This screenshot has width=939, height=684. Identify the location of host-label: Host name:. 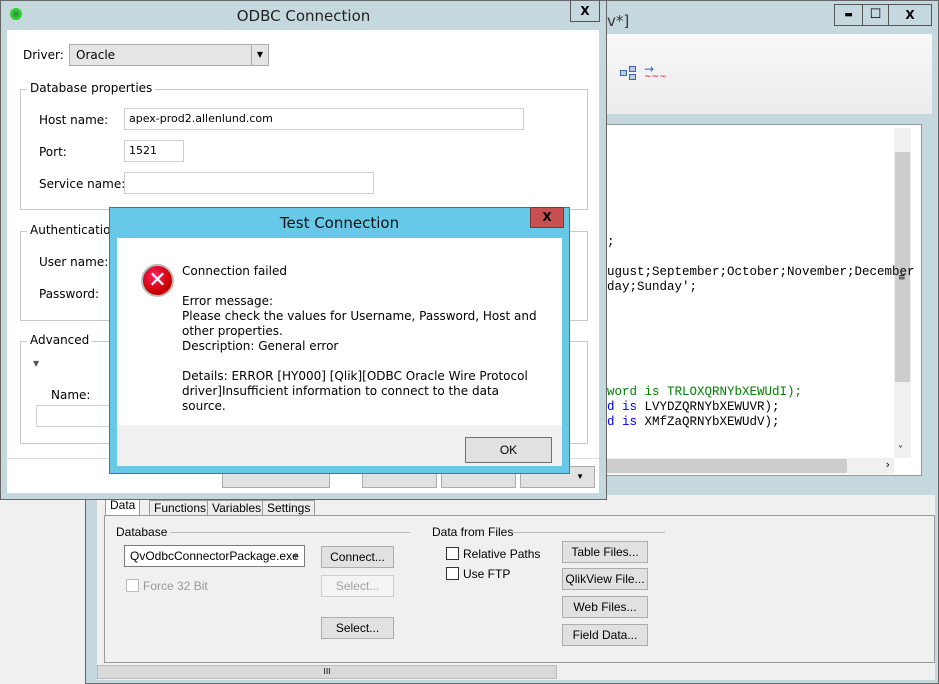
(74, 120).